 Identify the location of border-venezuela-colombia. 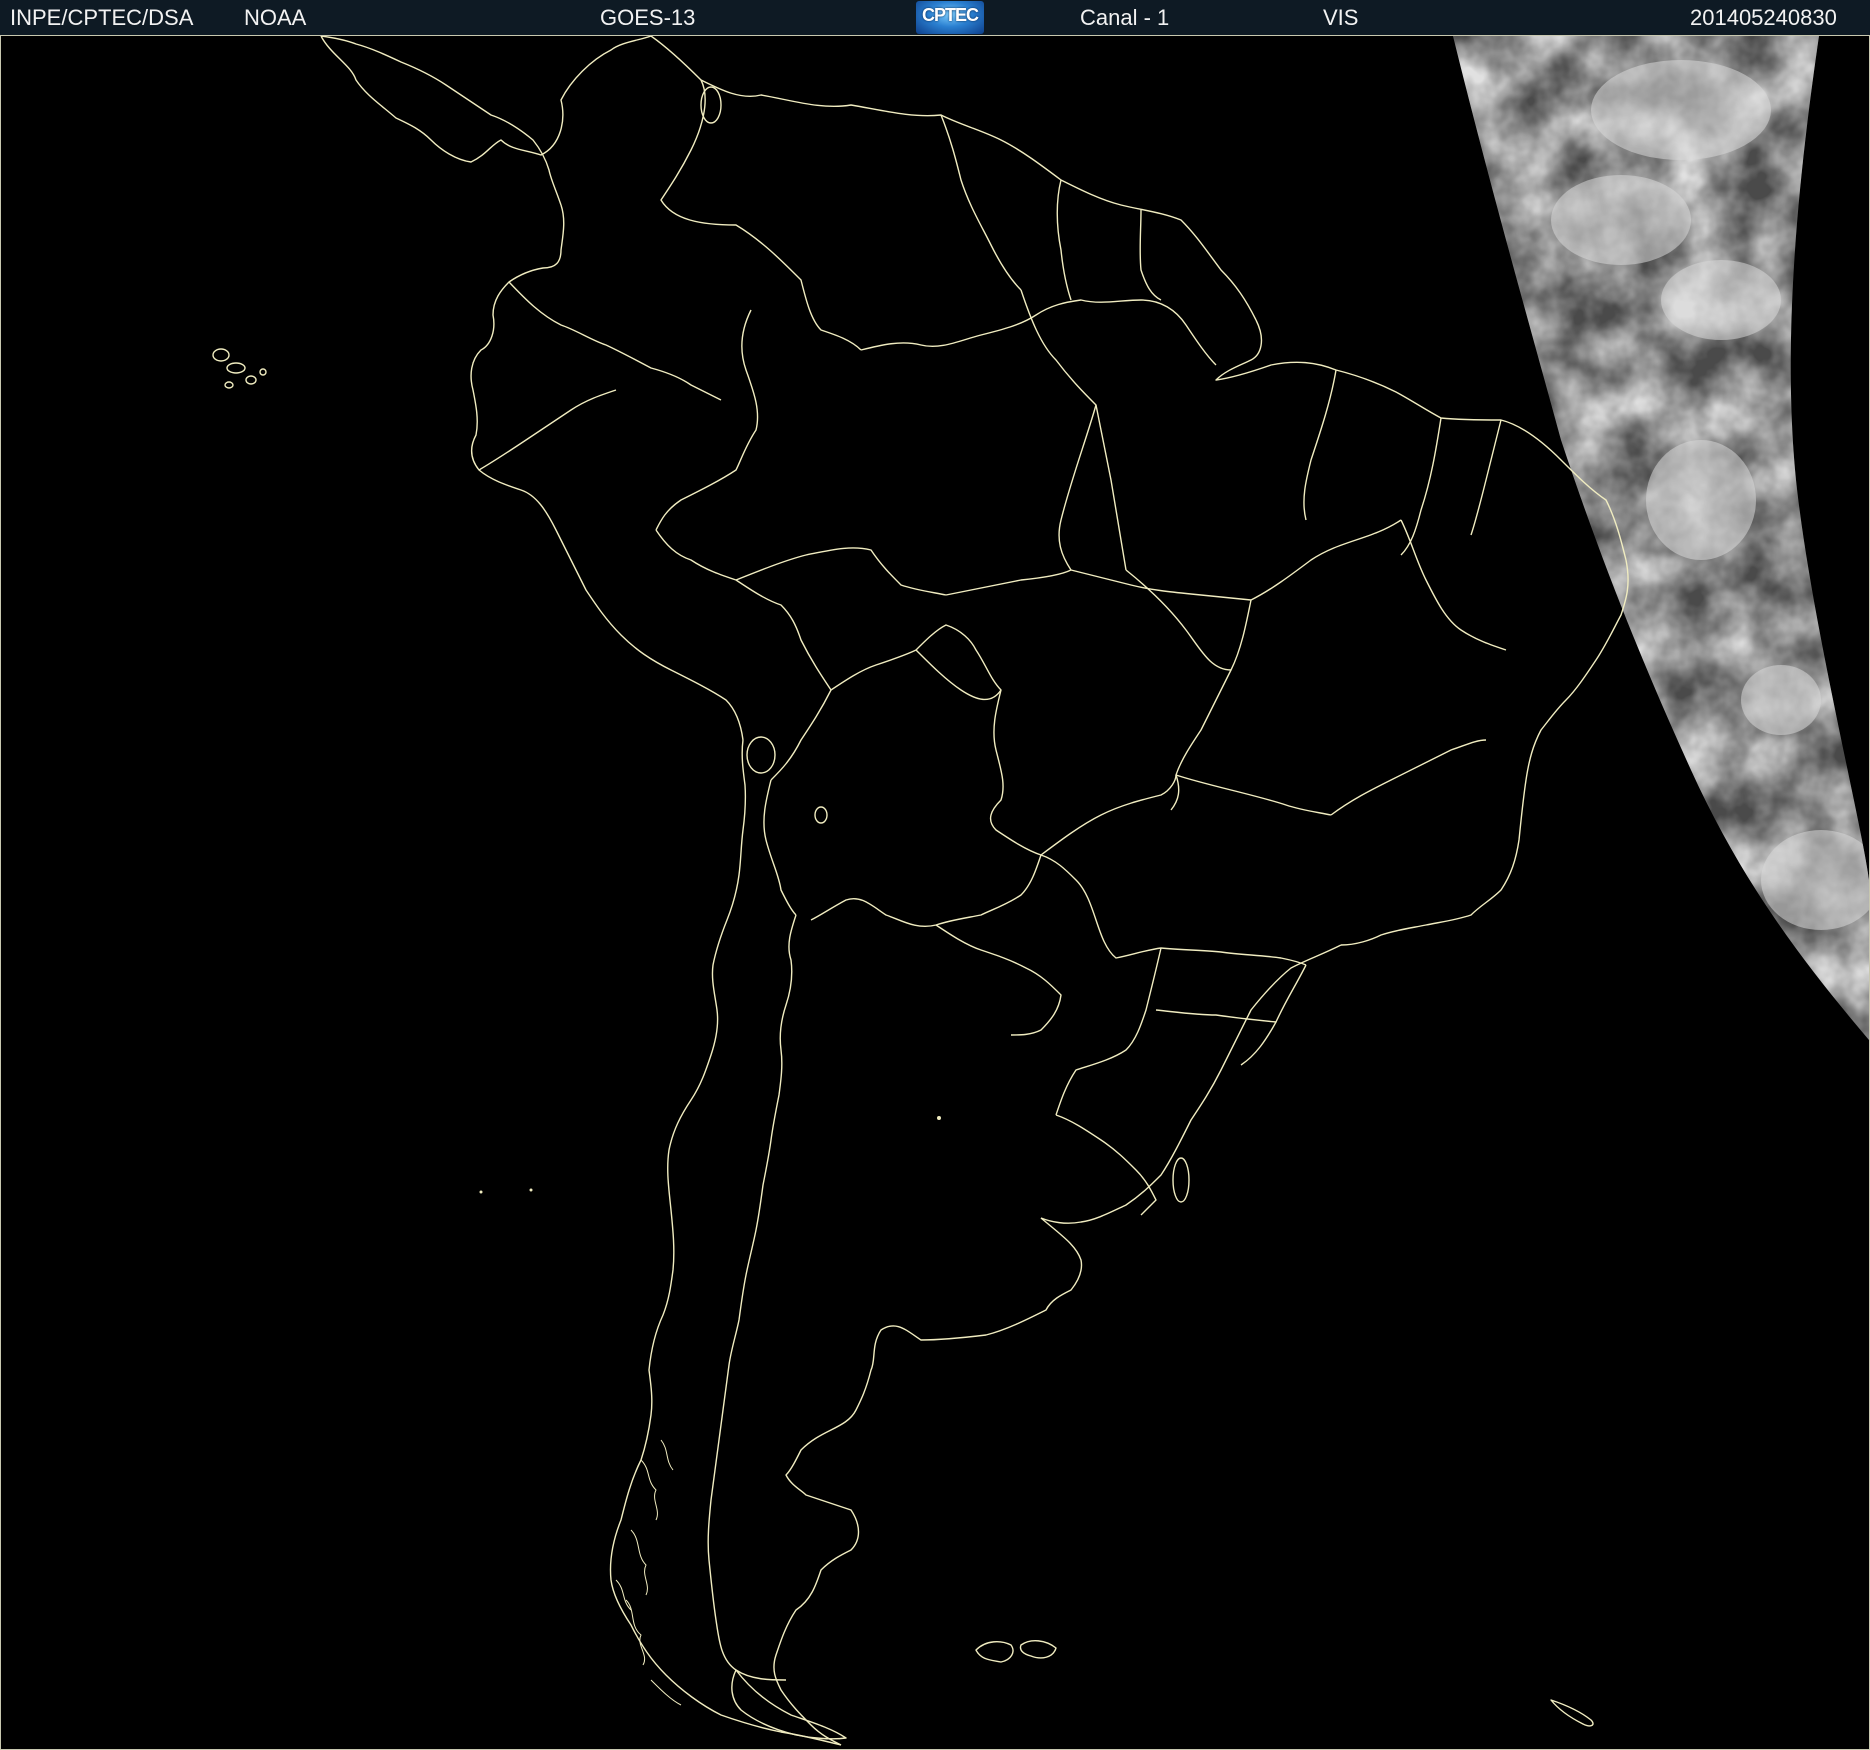
(761, 215).